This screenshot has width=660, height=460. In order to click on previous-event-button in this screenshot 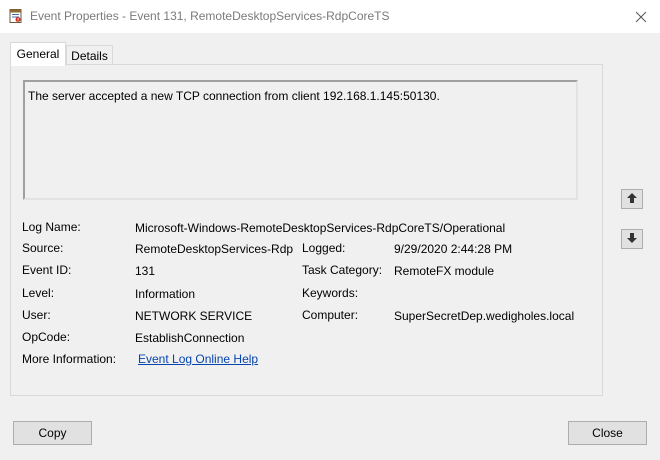, I will do `click(632, 199)`.